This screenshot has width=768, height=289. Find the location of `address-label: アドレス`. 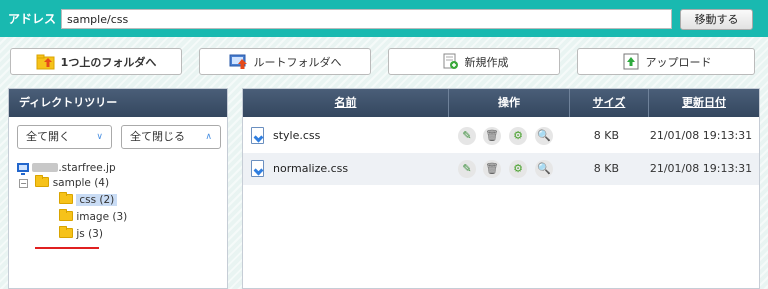

address-label: アドレス is located at coordinates (32, 19).